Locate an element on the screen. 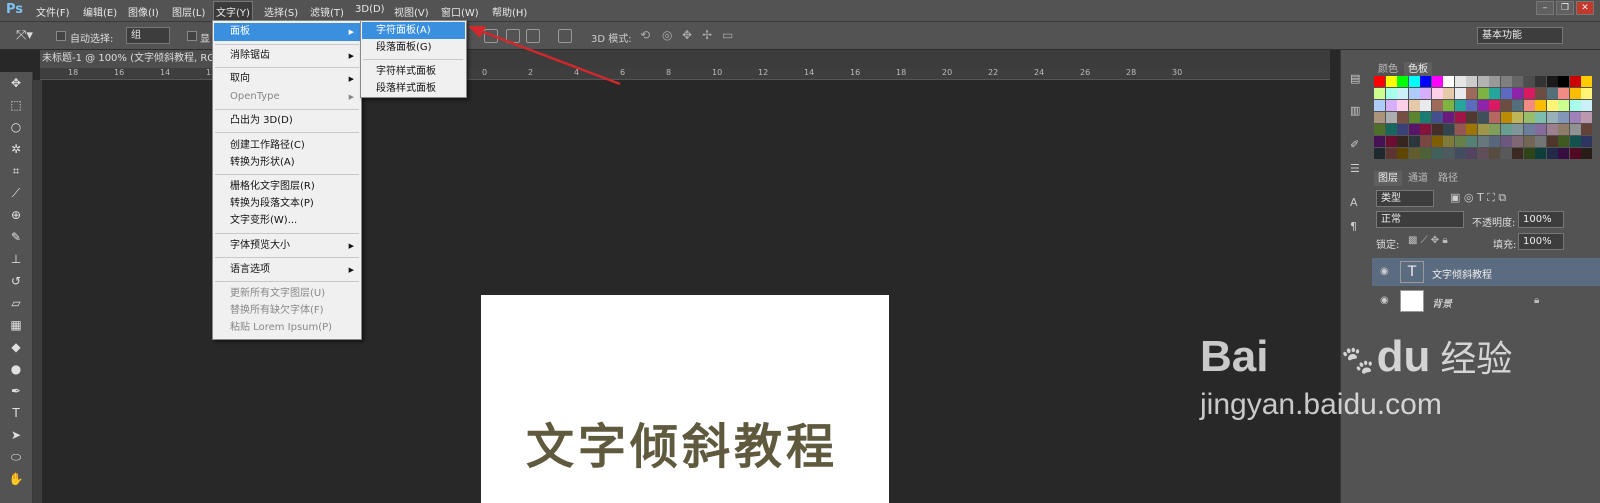 The image size is (1600, 503). magic-wand-icon: ✲ is located at coordinates (16, 149).